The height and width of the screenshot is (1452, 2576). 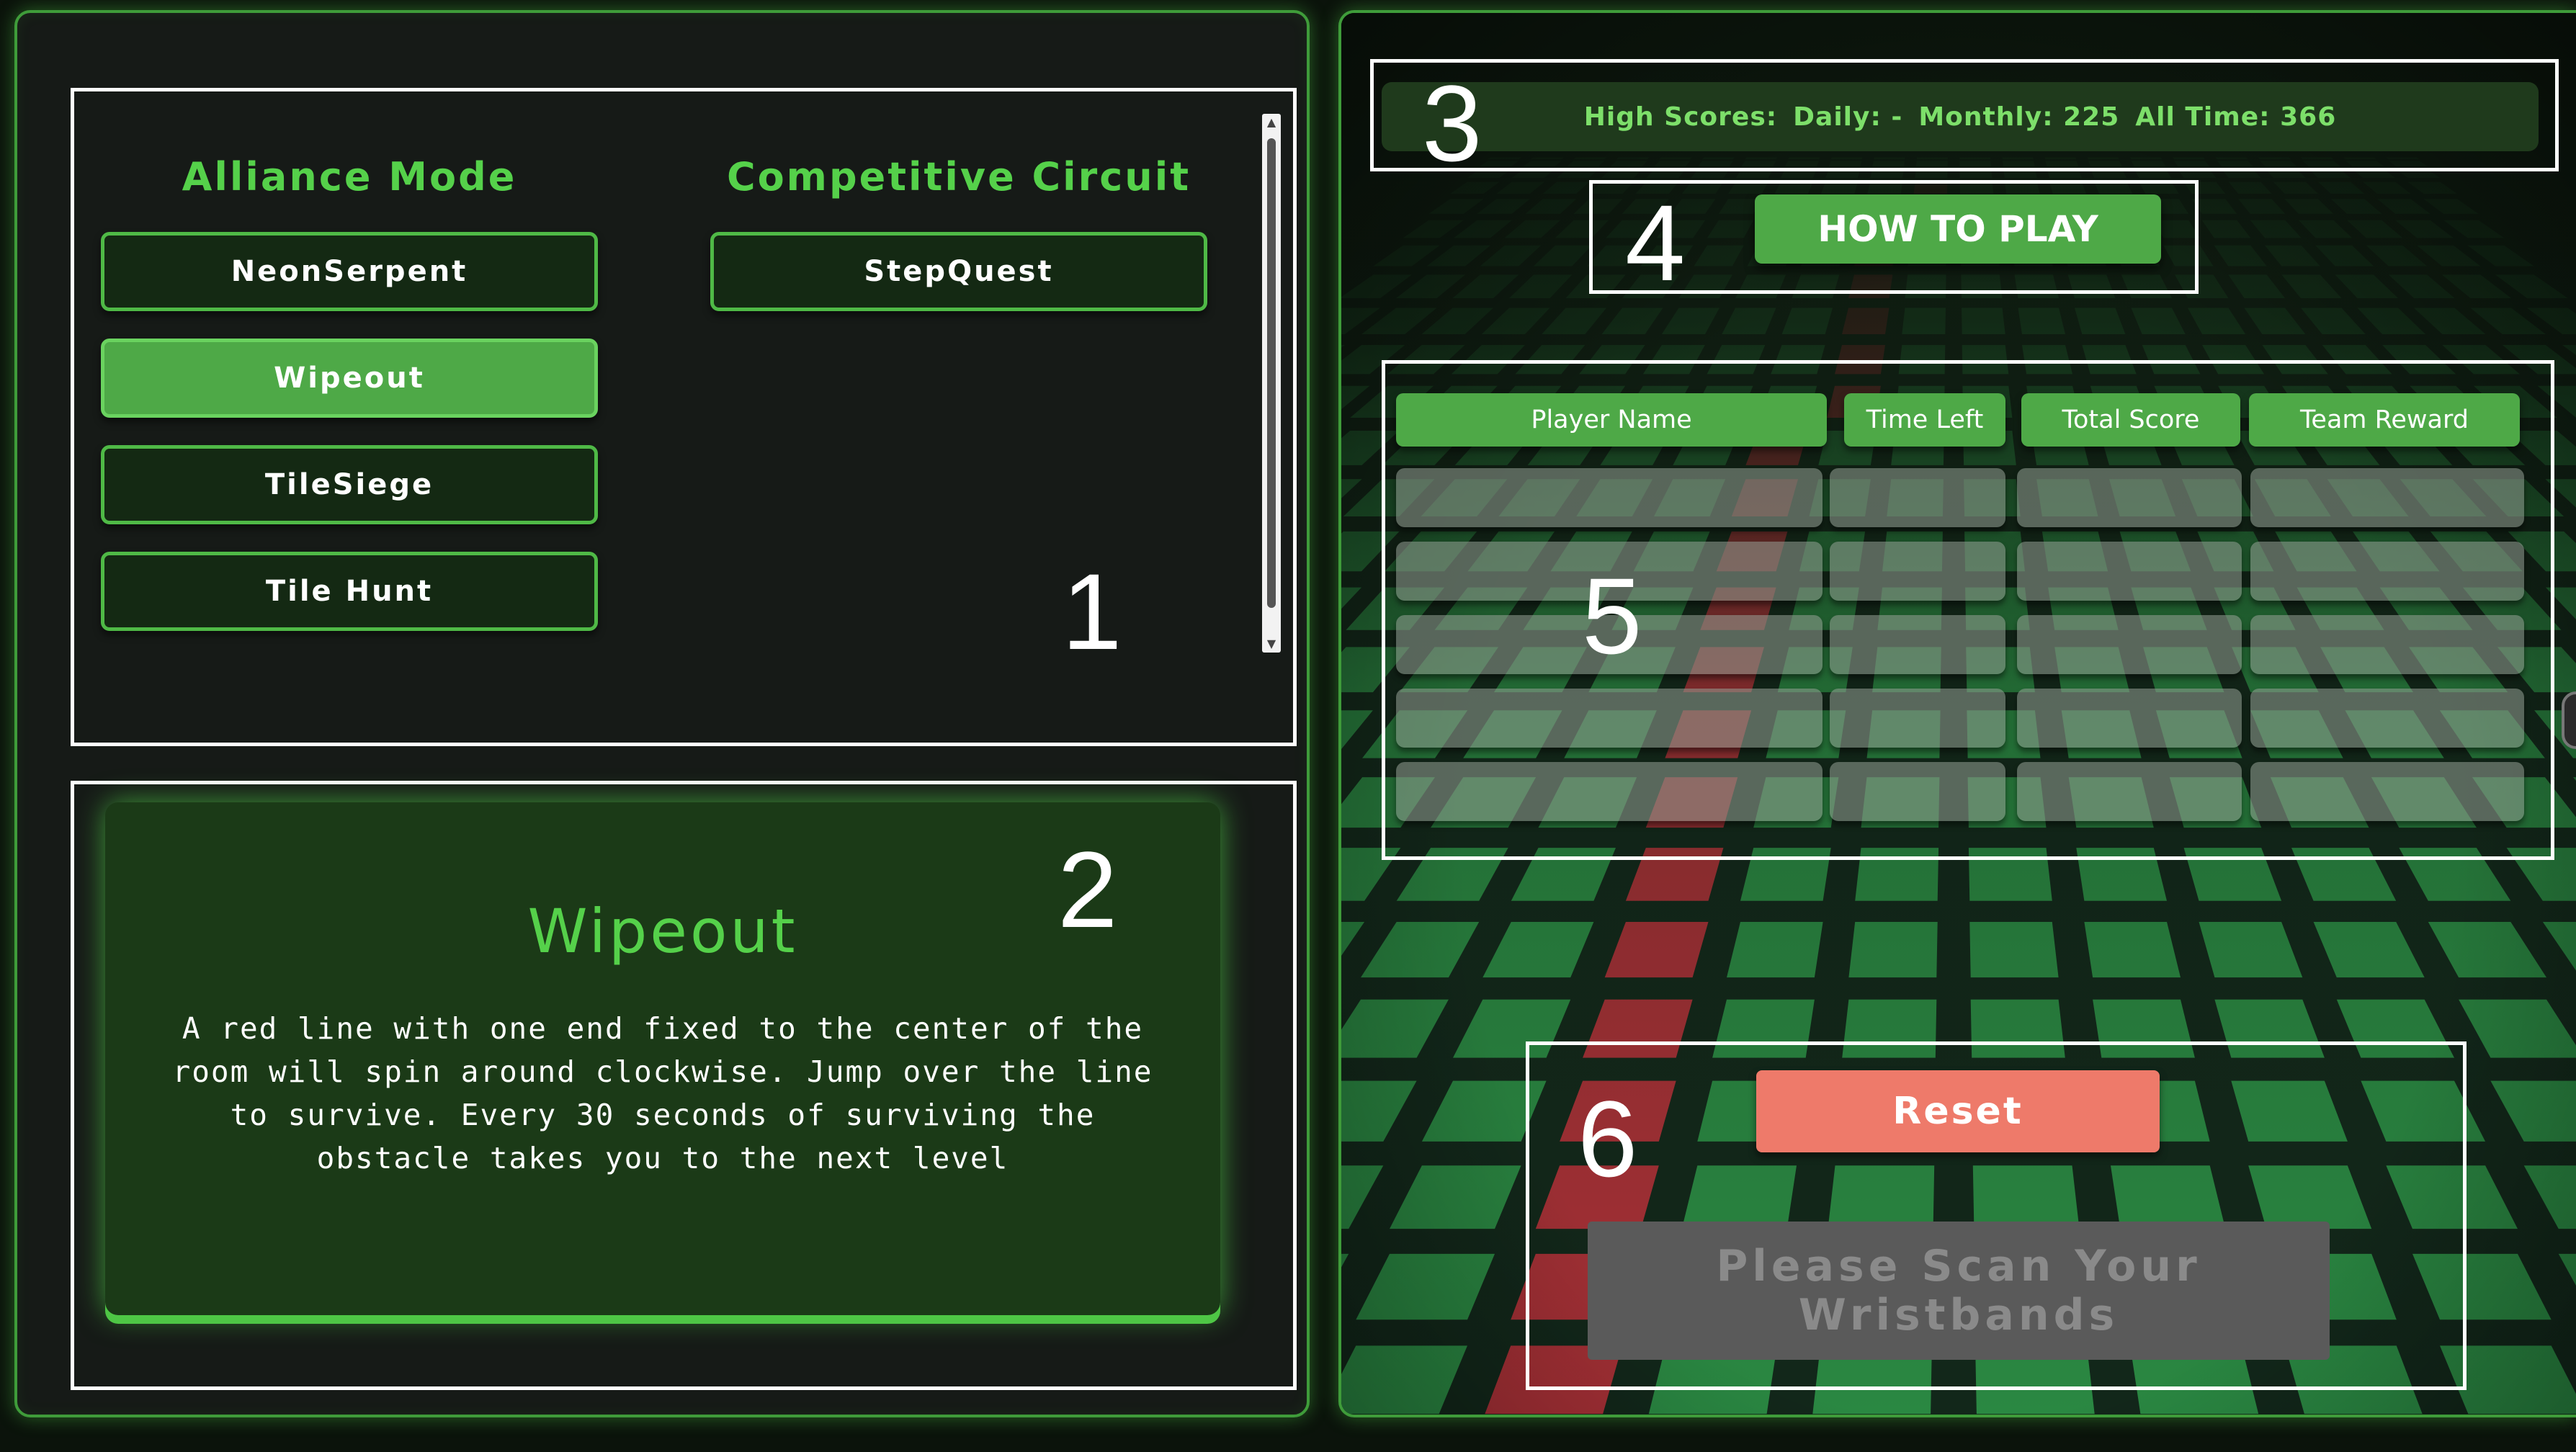 What do you see at coordinates (349, 379) in the screenshot?
I see `game-button-wipeout: Wipeout` at bounding box center [349, 379].